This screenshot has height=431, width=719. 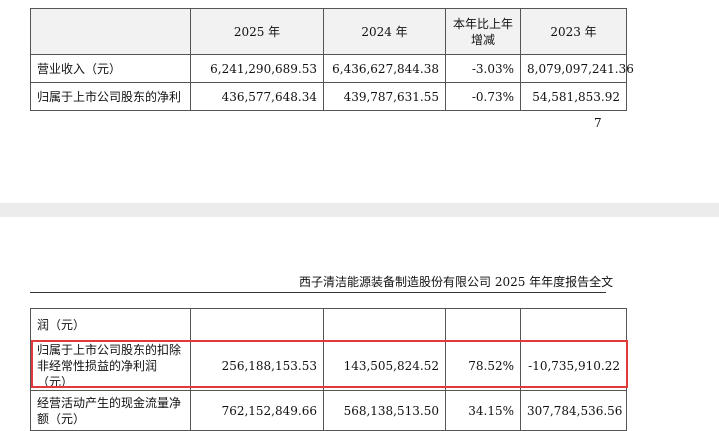 What do you see at coordinates (384, 96) in the screenshot?
I see `cell-value: 439,787,631.55` at bounding box center [384, 96].